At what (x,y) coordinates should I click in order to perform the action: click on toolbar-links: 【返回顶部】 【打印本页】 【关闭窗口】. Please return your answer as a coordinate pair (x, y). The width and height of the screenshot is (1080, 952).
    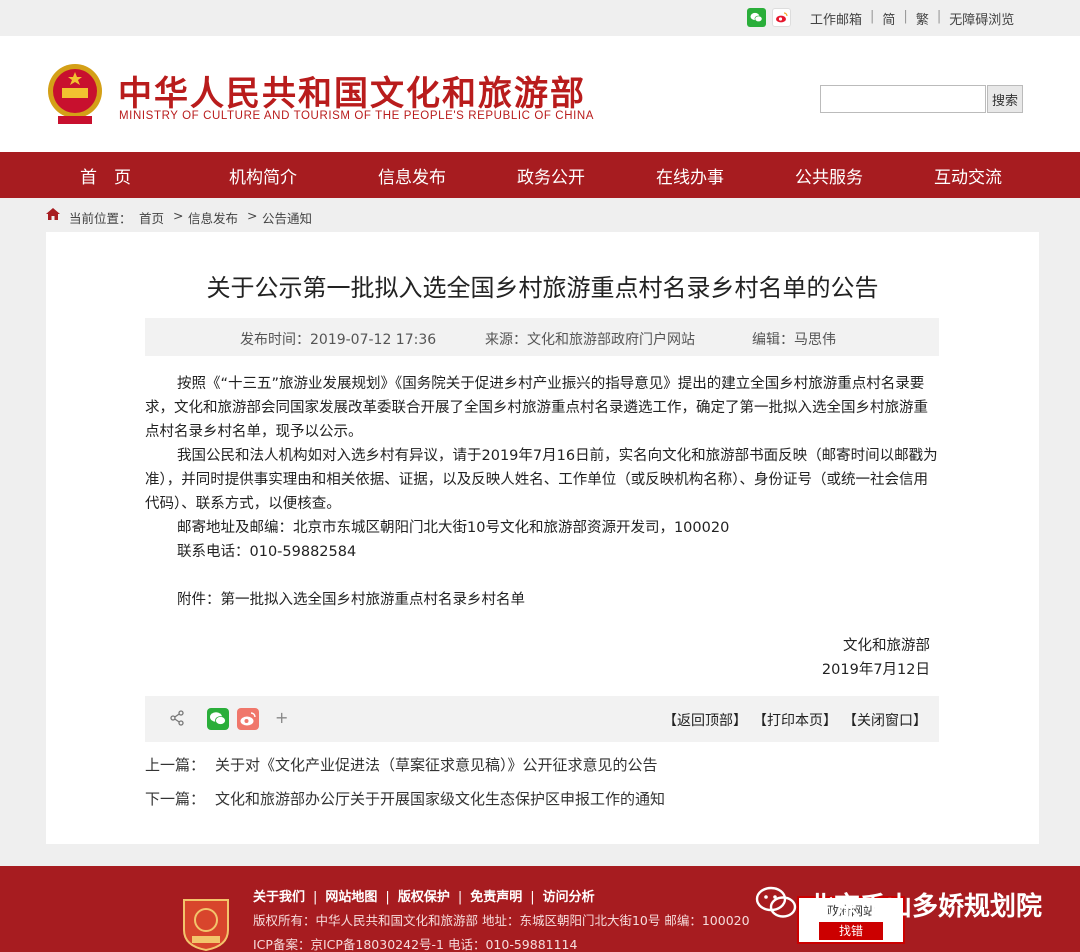
    Looking at the image, I should click on (795, 720).